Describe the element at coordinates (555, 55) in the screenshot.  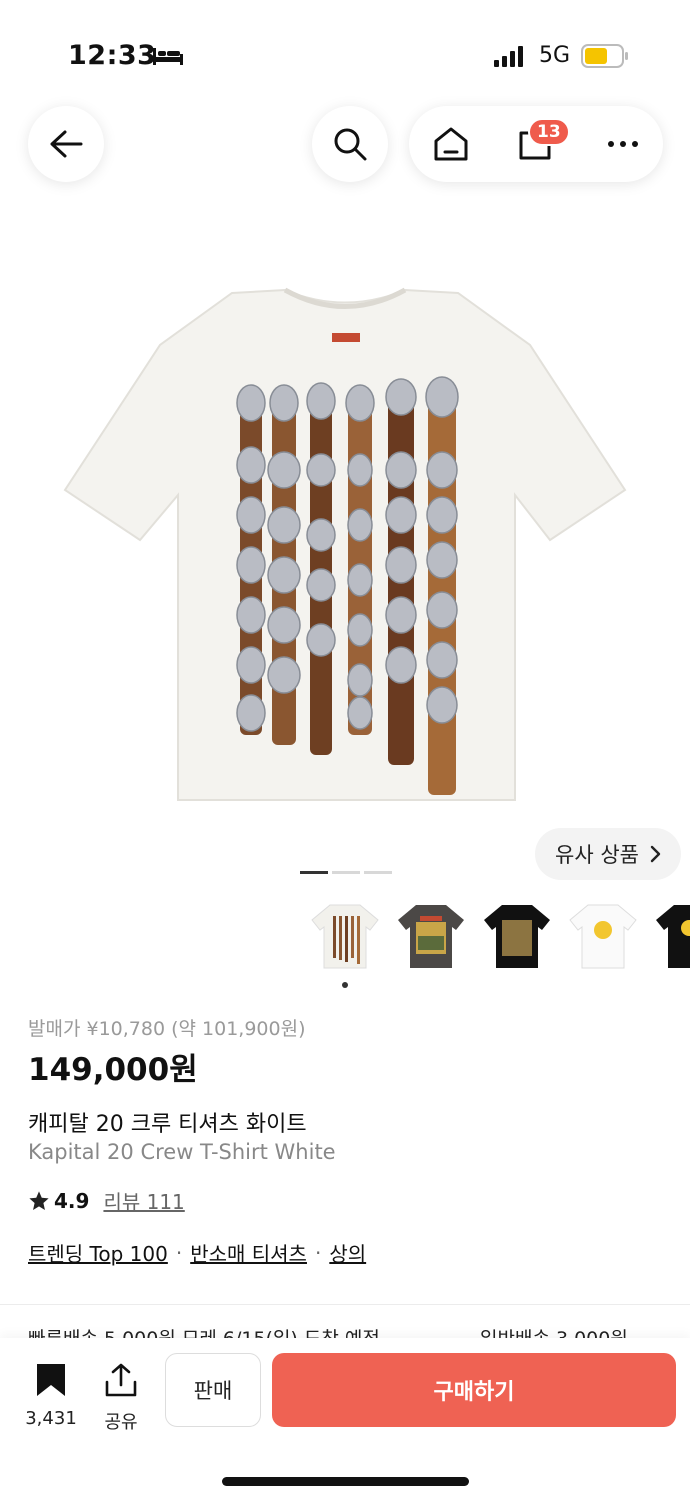
I see `network-type: 5G` at that location.